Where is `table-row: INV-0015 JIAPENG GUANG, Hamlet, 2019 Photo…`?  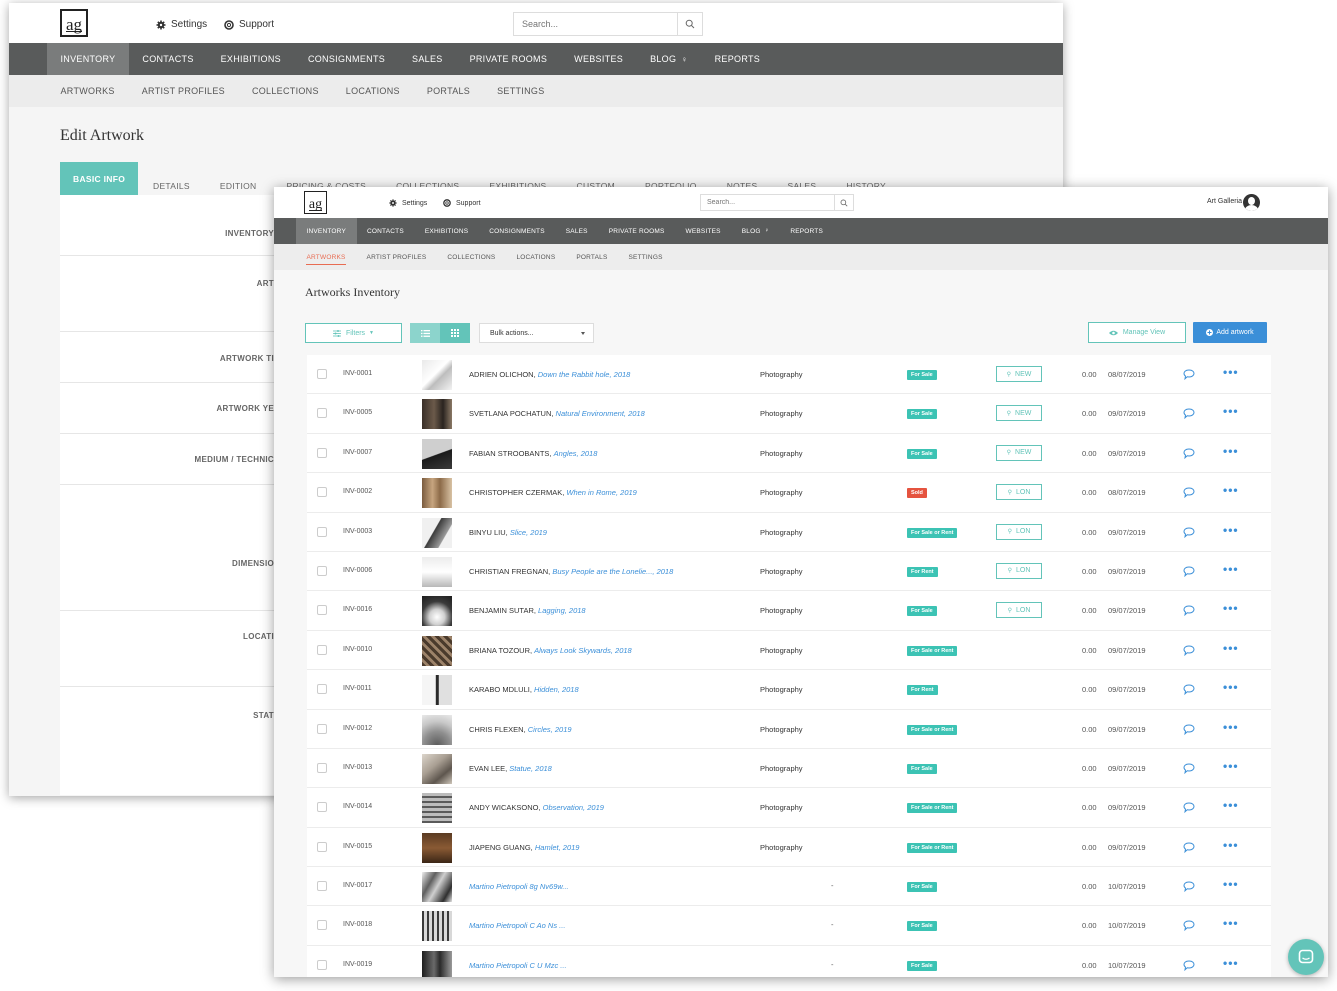 table-row: INV-0015 JIAPENG GUANG, Hamlet, 2019 Photo… is located at coordinates (789, 847).